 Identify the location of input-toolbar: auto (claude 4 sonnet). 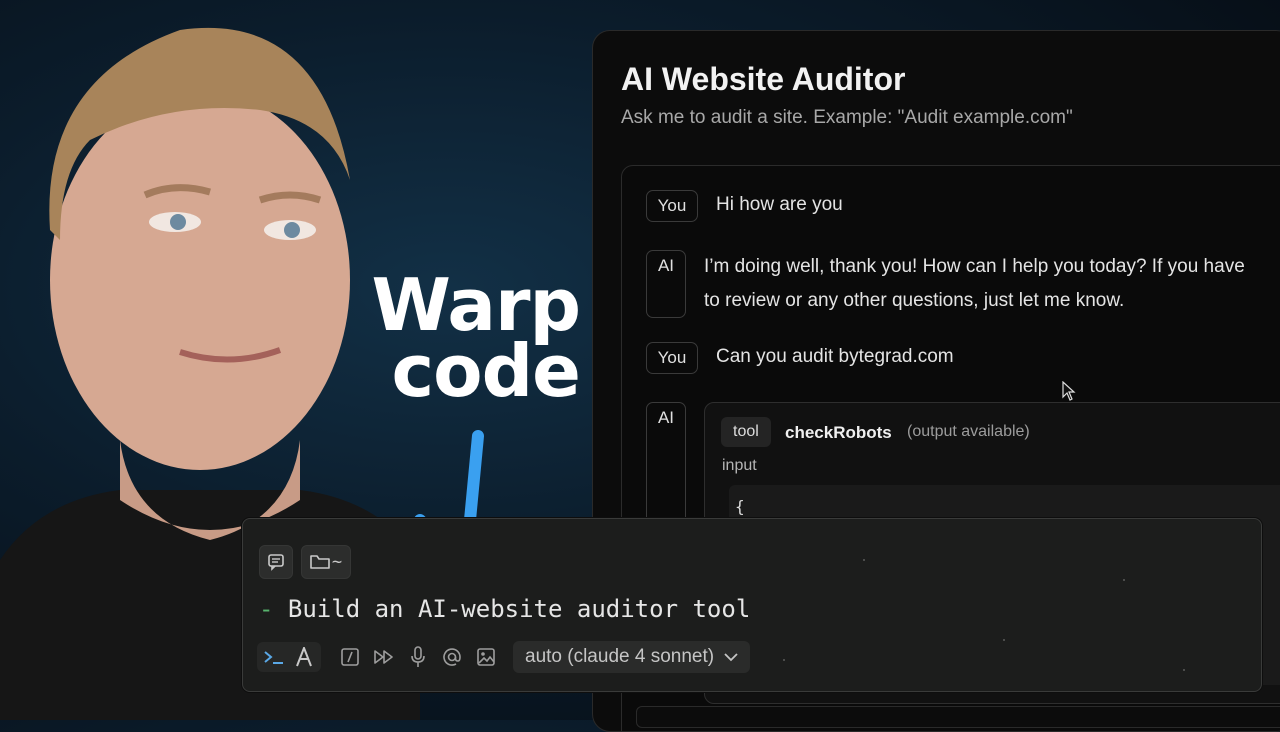
(504, 657).